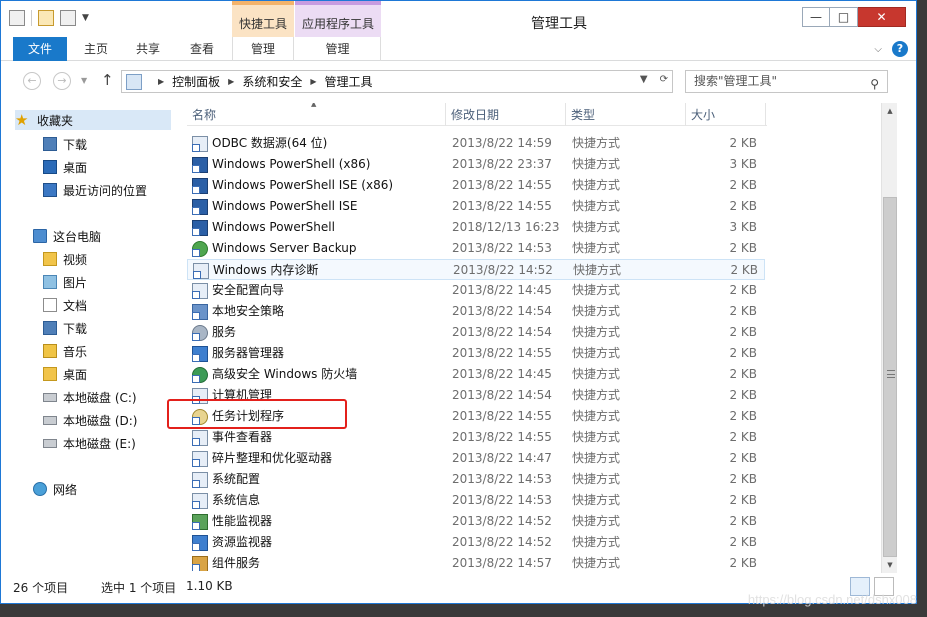  Describe the element at coordinates (644, 79) in the screenshot. I see `address-dropdown-icon: ▼` at that location.